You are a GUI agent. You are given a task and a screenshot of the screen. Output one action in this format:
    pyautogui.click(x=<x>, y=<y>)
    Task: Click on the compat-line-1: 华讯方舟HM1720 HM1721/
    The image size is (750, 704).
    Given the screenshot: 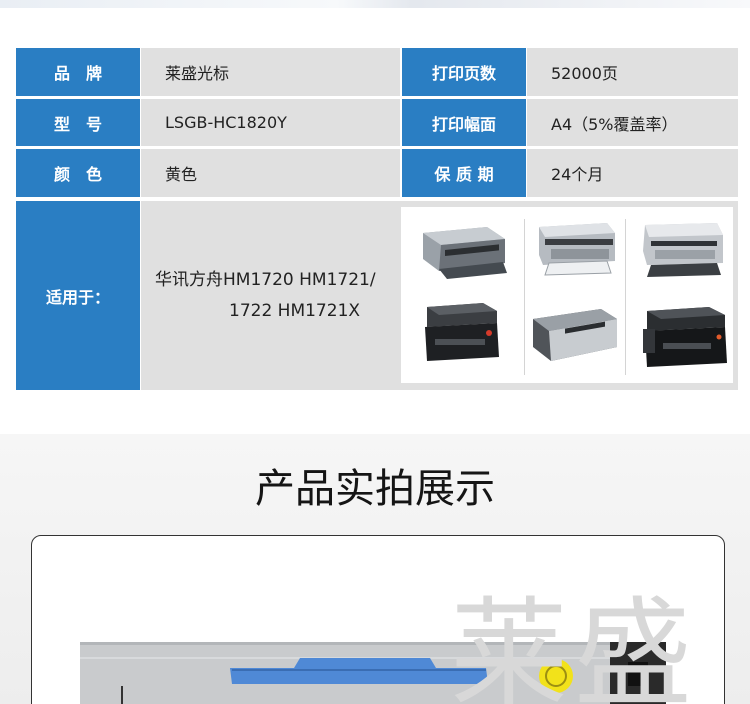 What is the action you would take?
    pyautogui.click(x=265, y=279)
    